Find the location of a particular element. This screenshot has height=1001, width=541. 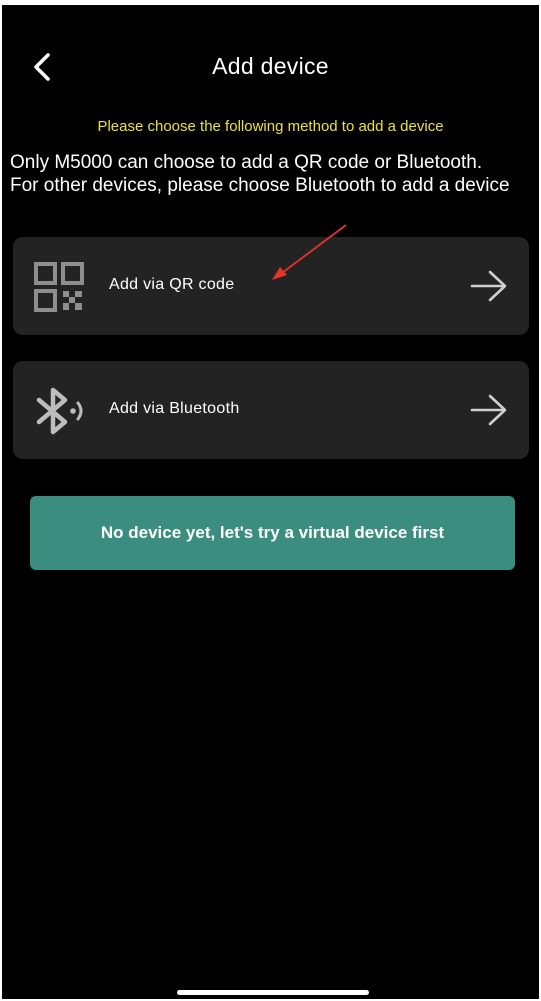

header: Add device is located at coordinates (270, 65).